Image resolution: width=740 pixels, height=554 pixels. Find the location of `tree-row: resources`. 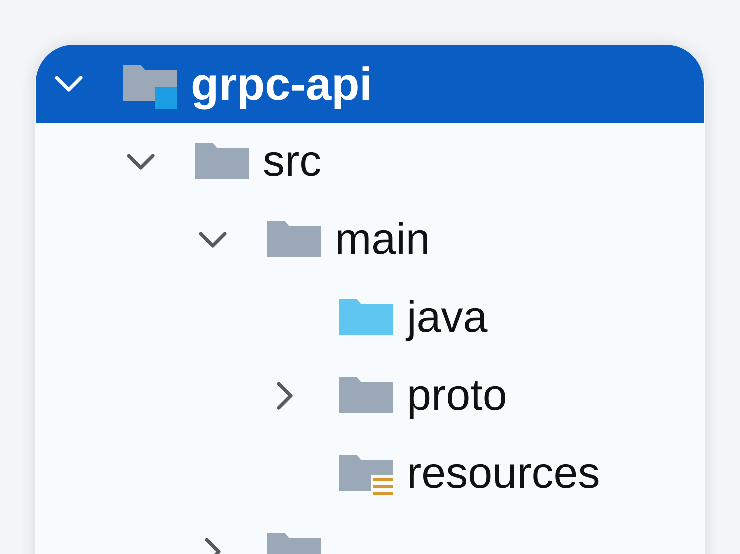

tree-row: resources is located at coordinates (370, 474).